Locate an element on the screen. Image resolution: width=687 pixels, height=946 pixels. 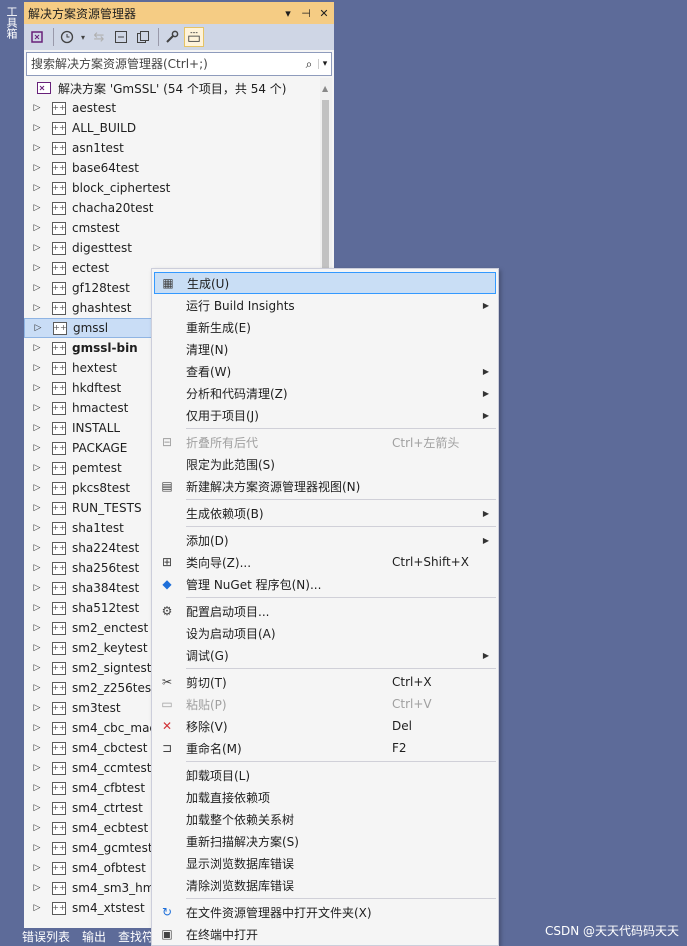
scroll-up-arrow-icon: ▲ is located at coordinates (325, 88).